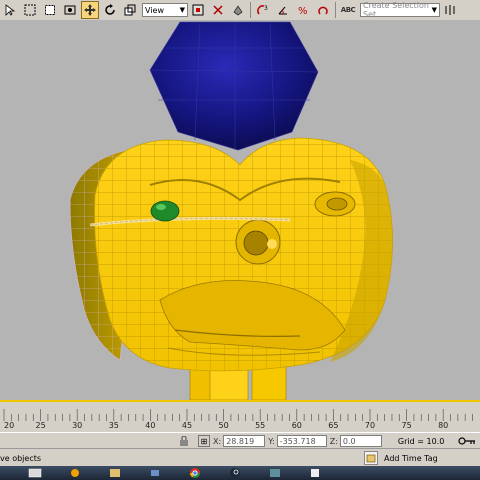 The width and height of the screenshot is (480, 480). Describe the element at coordinates (21, 458) in the screenshot. I see `prompt-text: ve objects` at that location.